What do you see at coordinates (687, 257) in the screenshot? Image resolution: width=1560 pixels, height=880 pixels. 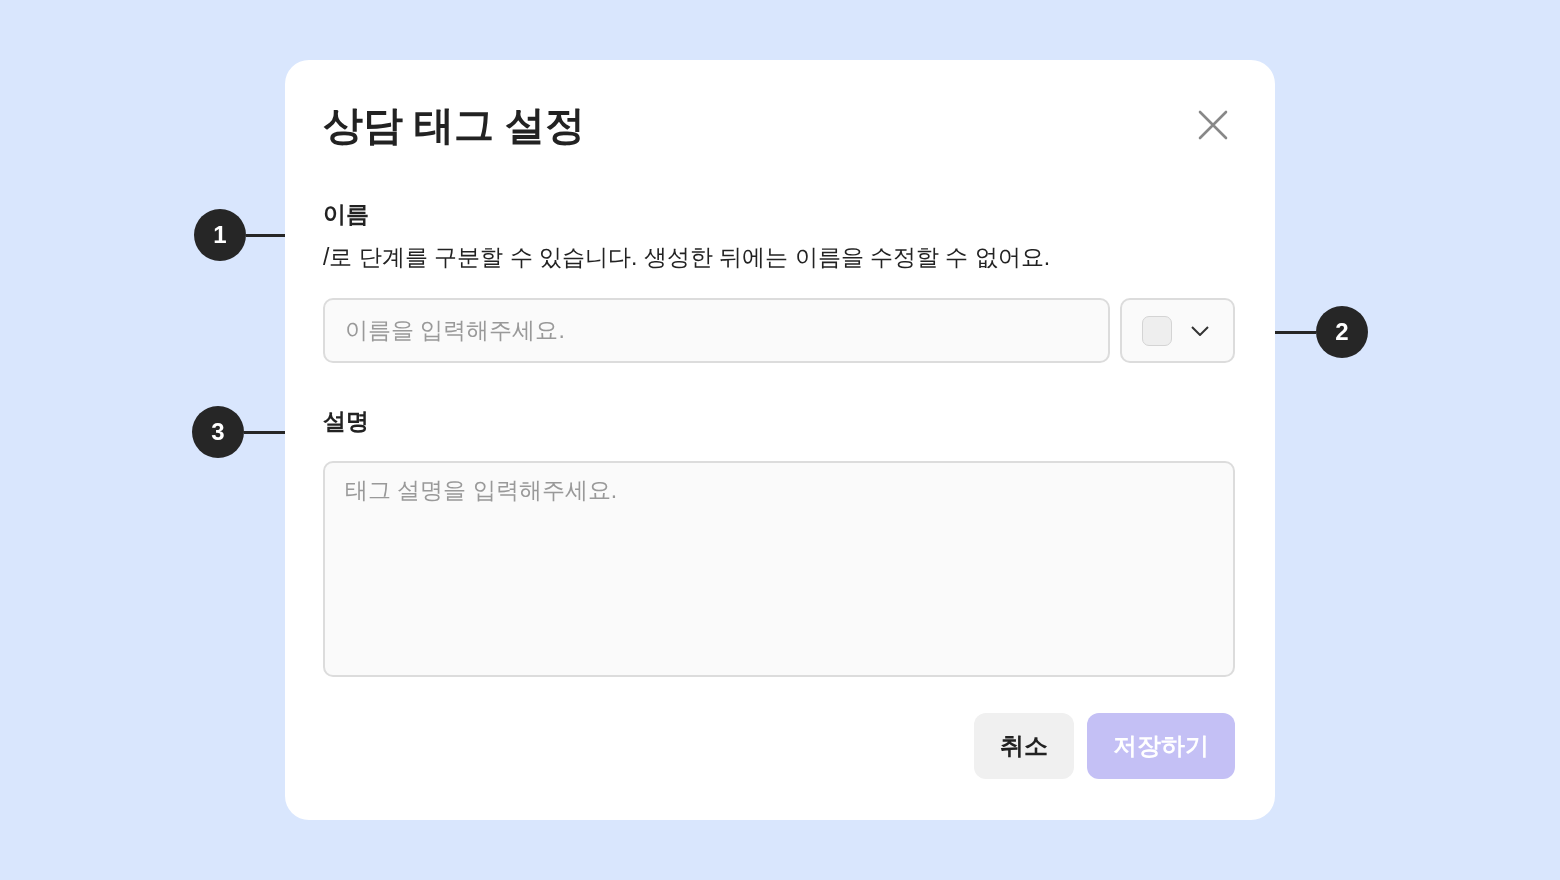 I see `helper-text: /로 단계를 구분할 수 있습니다. 생성한 뒤에는 이름을 수정할 수 없어요.` at bounding box center [687, 257].